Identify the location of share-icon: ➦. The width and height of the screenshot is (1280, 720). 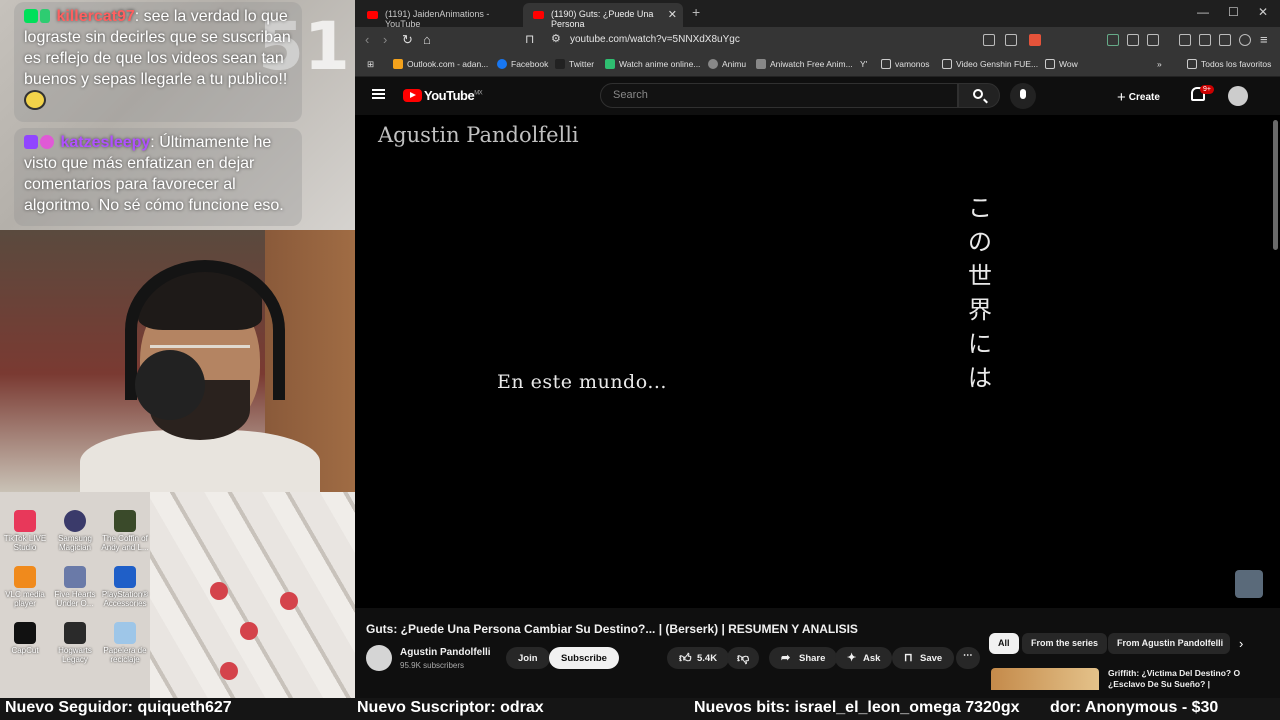
(786, 658).